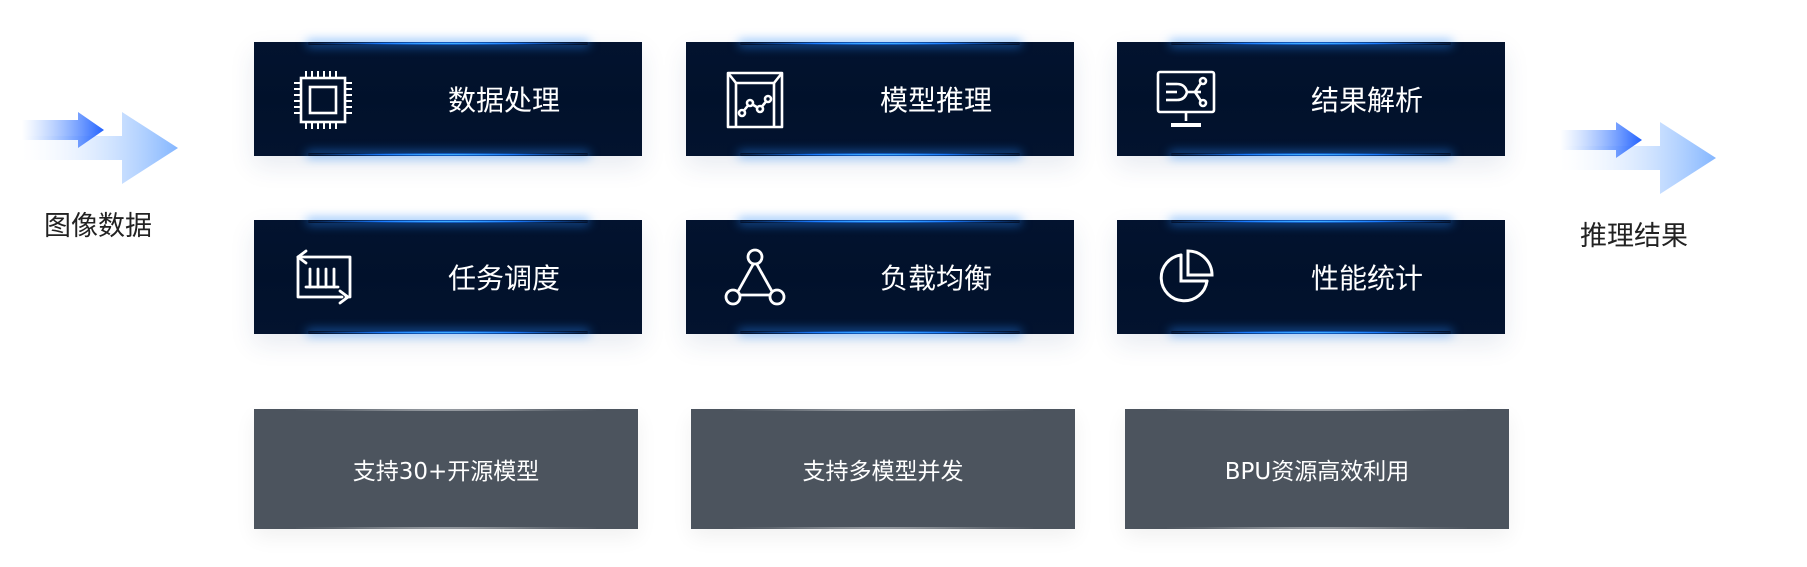  I want to click on module-card-load-balancing: 负载均衡, so click(880, 277).